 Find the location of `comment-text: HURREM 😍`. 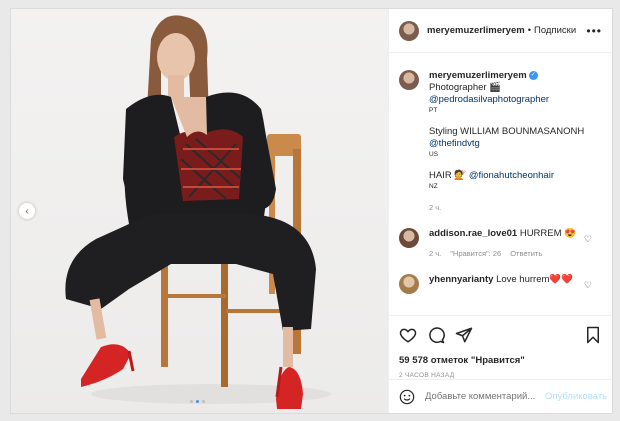

comment-text: HURREM 😍 is located at coordinates (547, 233).